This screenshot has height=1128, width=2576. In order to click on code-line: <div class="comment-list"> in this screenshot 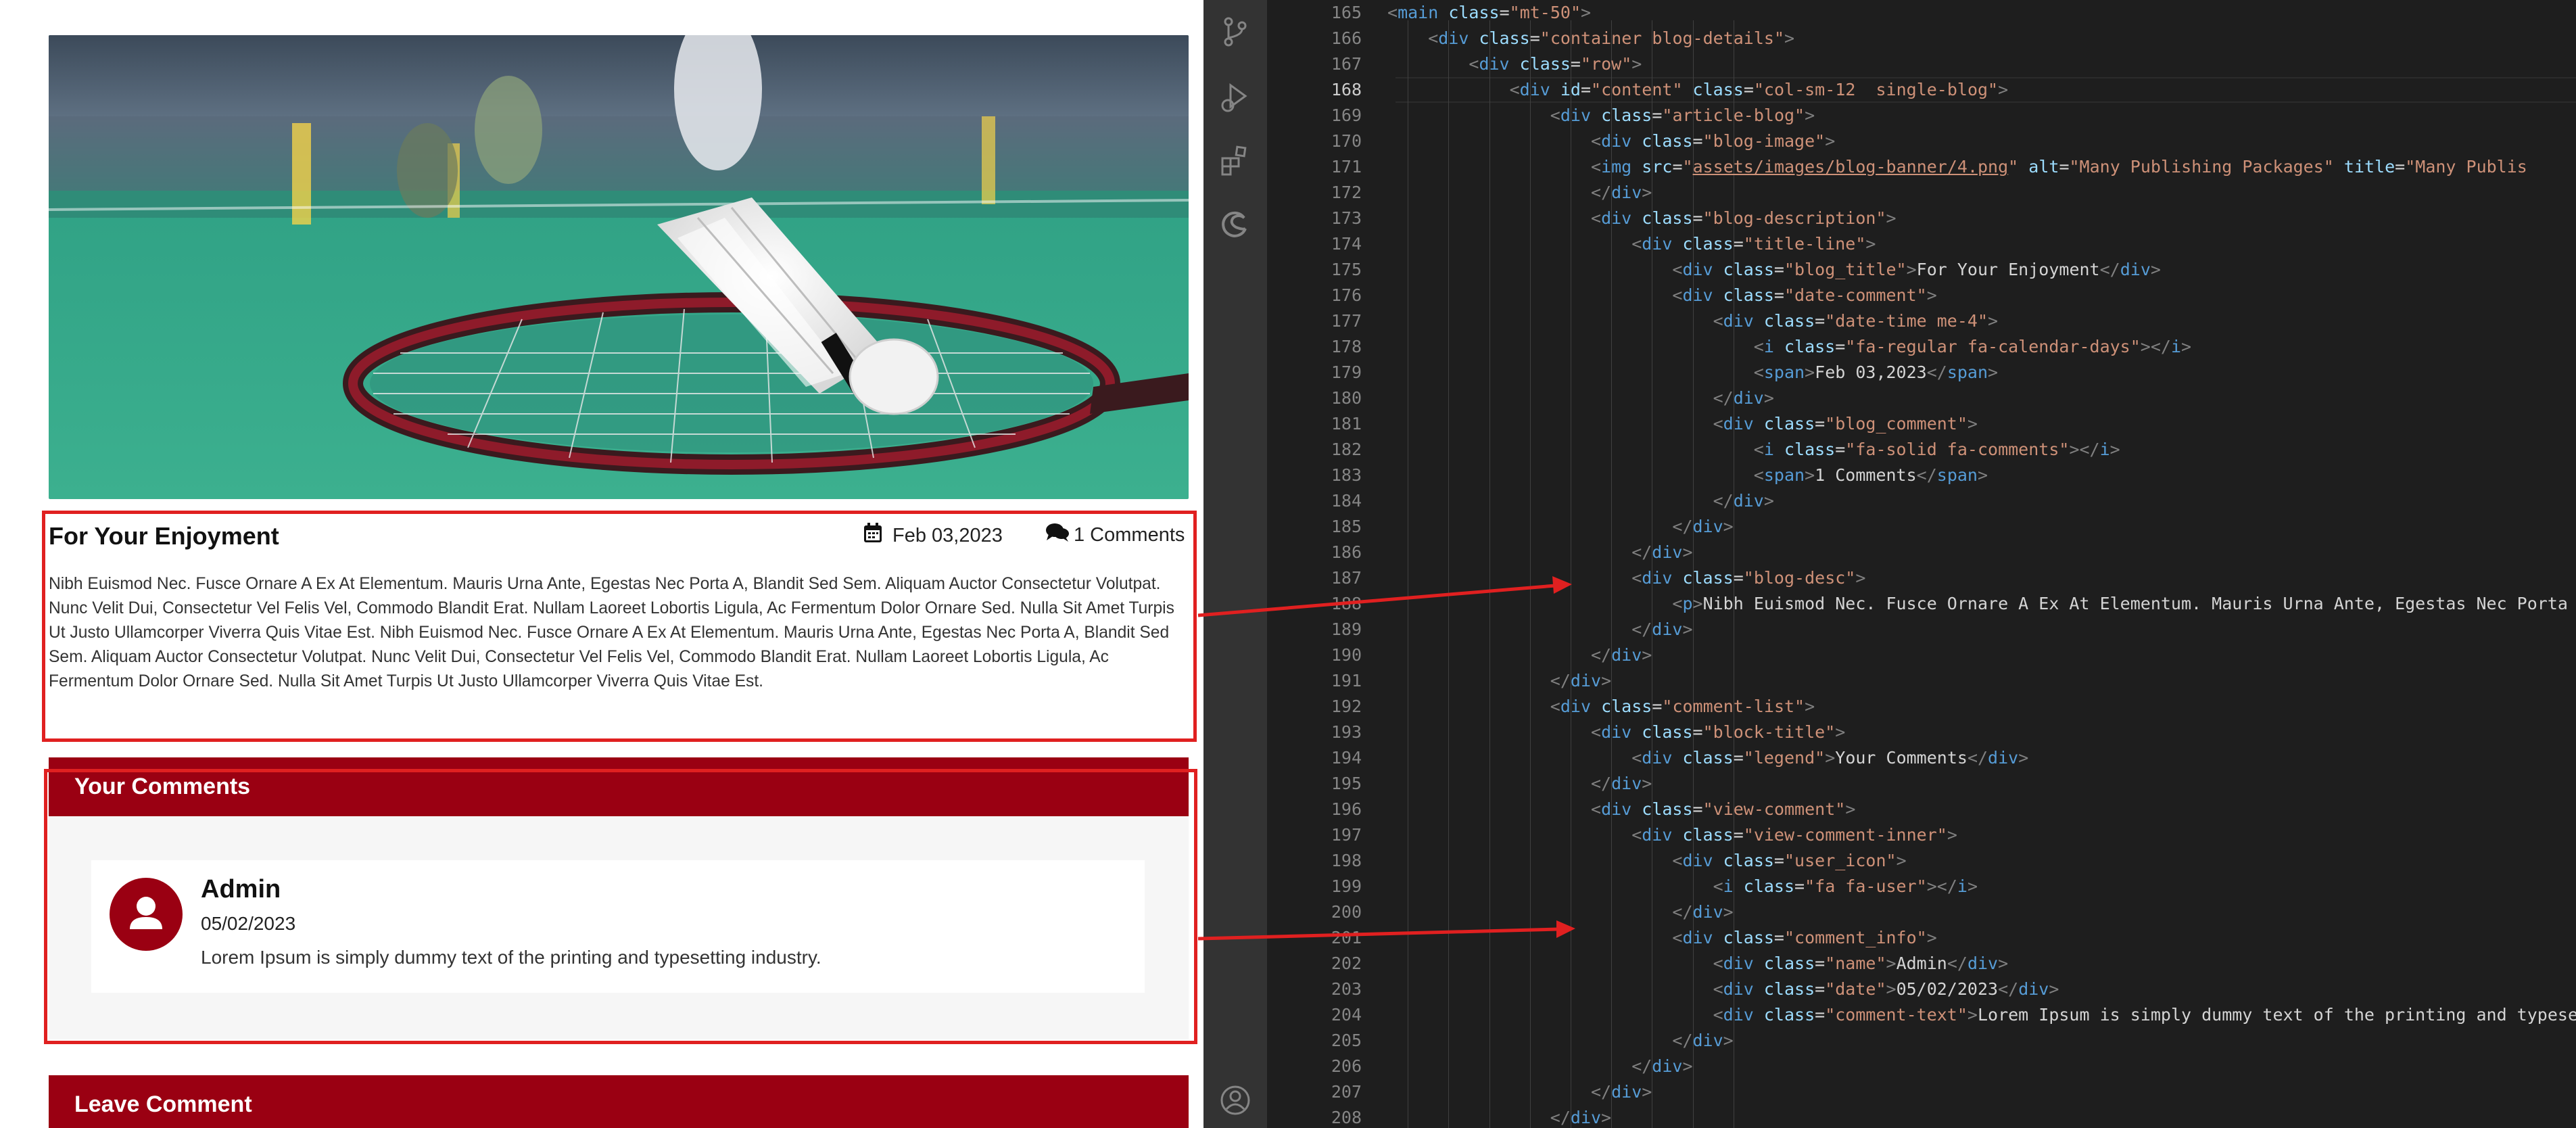, I will do `click(1682, 707)`.